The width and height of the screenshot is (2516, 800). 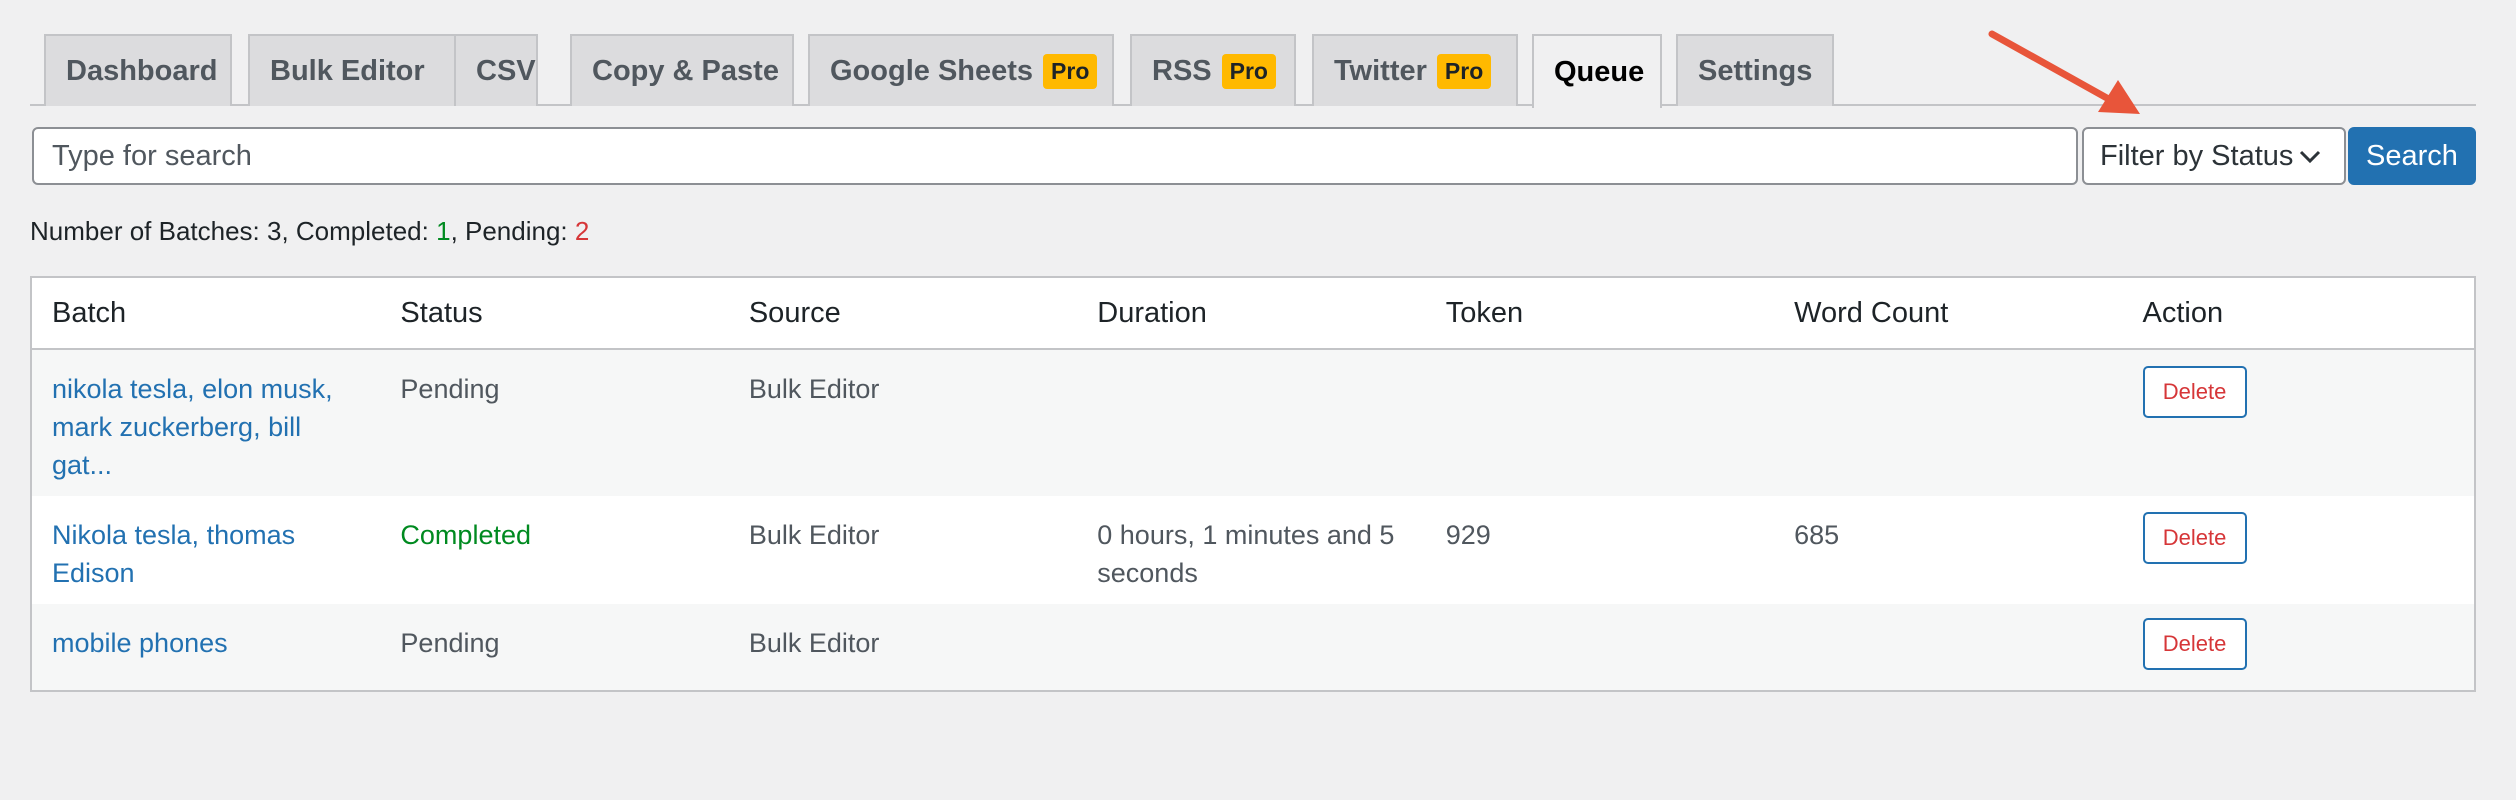 What do you see at coordinates (1600, 313) in the screenshot?
I see `header-token: Token` at bounding box center [1600, 313].